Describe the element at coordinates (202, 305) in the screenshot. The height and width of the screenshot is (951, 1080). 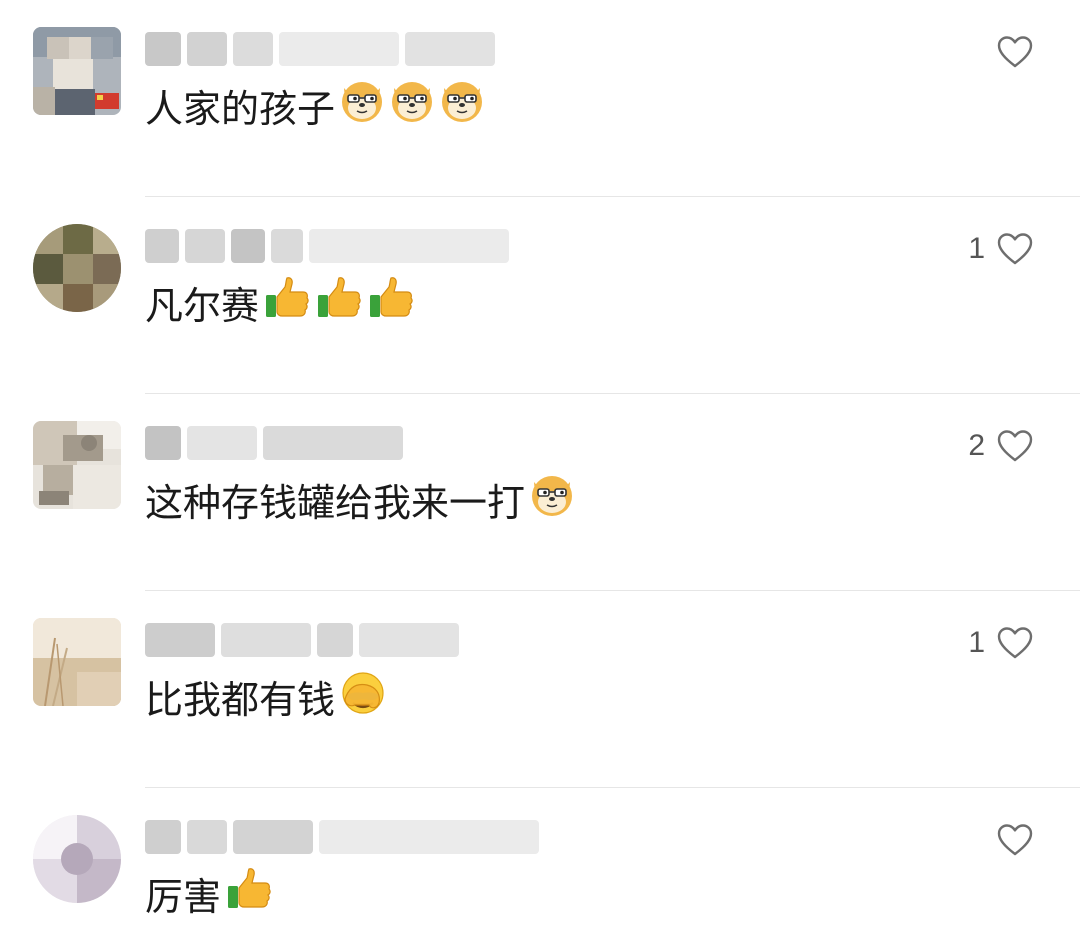
I see `comment-text-label: 凡尔赛` at that location.